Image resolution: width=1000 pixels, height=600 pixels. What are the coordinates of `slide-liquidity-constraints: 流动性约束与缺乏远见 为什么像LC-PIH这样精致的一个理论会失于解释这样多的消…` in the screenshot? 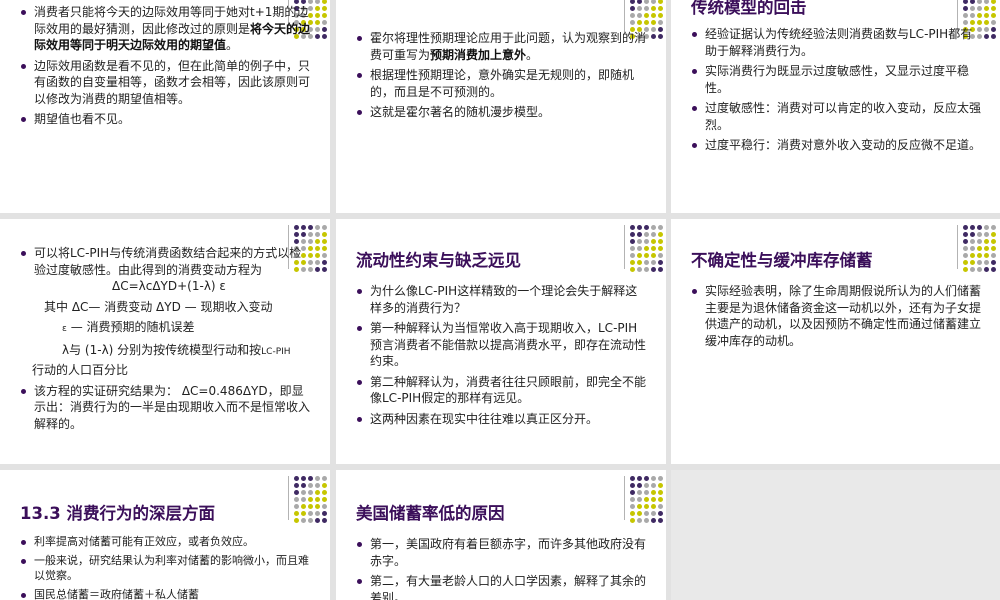 It's located at (501, 341).